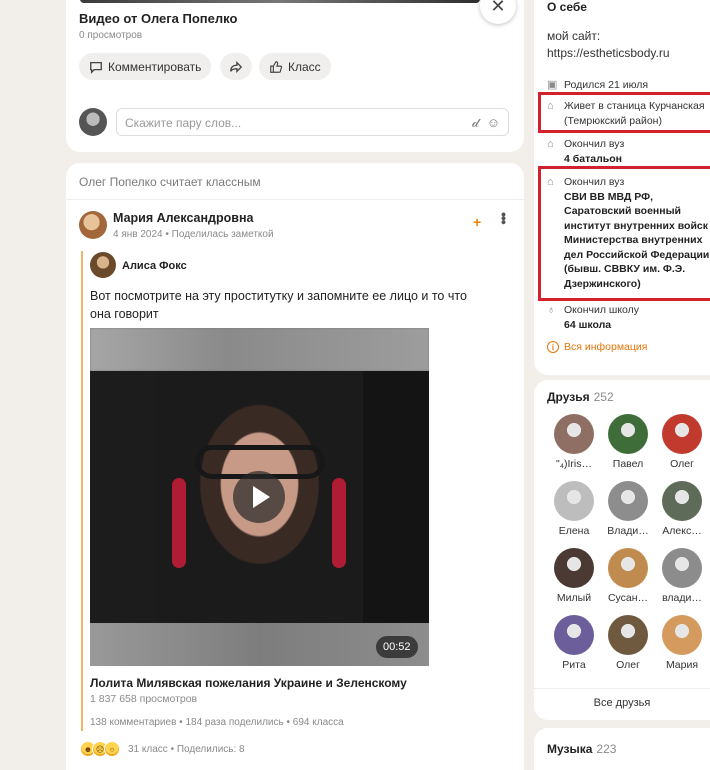 This screenshot has height=770, width=710. What do you see at coordinates (606, 749) in the screenshot?
I see `music-count: 223` at bounding box center [606, 749].